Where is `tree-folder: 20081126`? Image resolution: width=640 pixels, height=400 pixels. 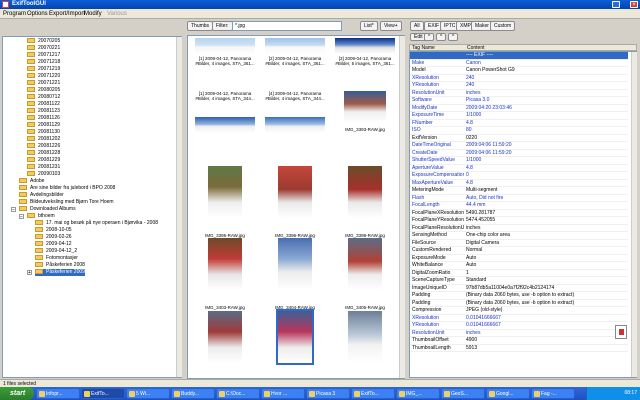
tree-folder: 20081126 is located at coordinates (43, 118).